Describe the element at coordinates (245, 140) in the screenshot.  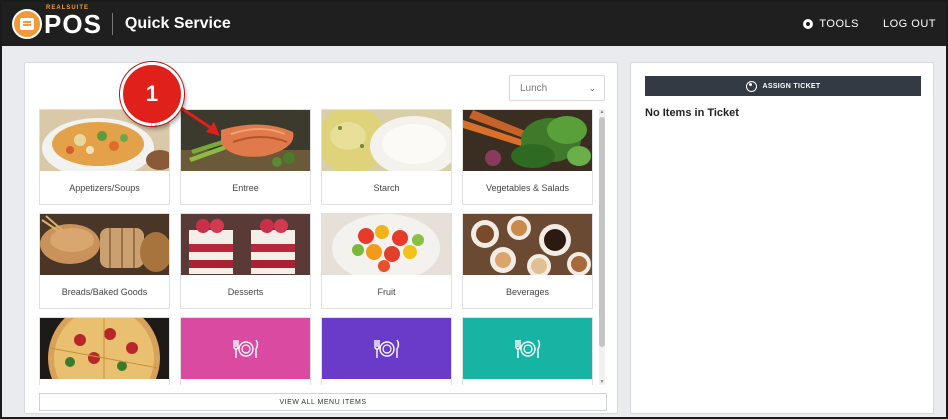
I see `salmon-image` at that location.